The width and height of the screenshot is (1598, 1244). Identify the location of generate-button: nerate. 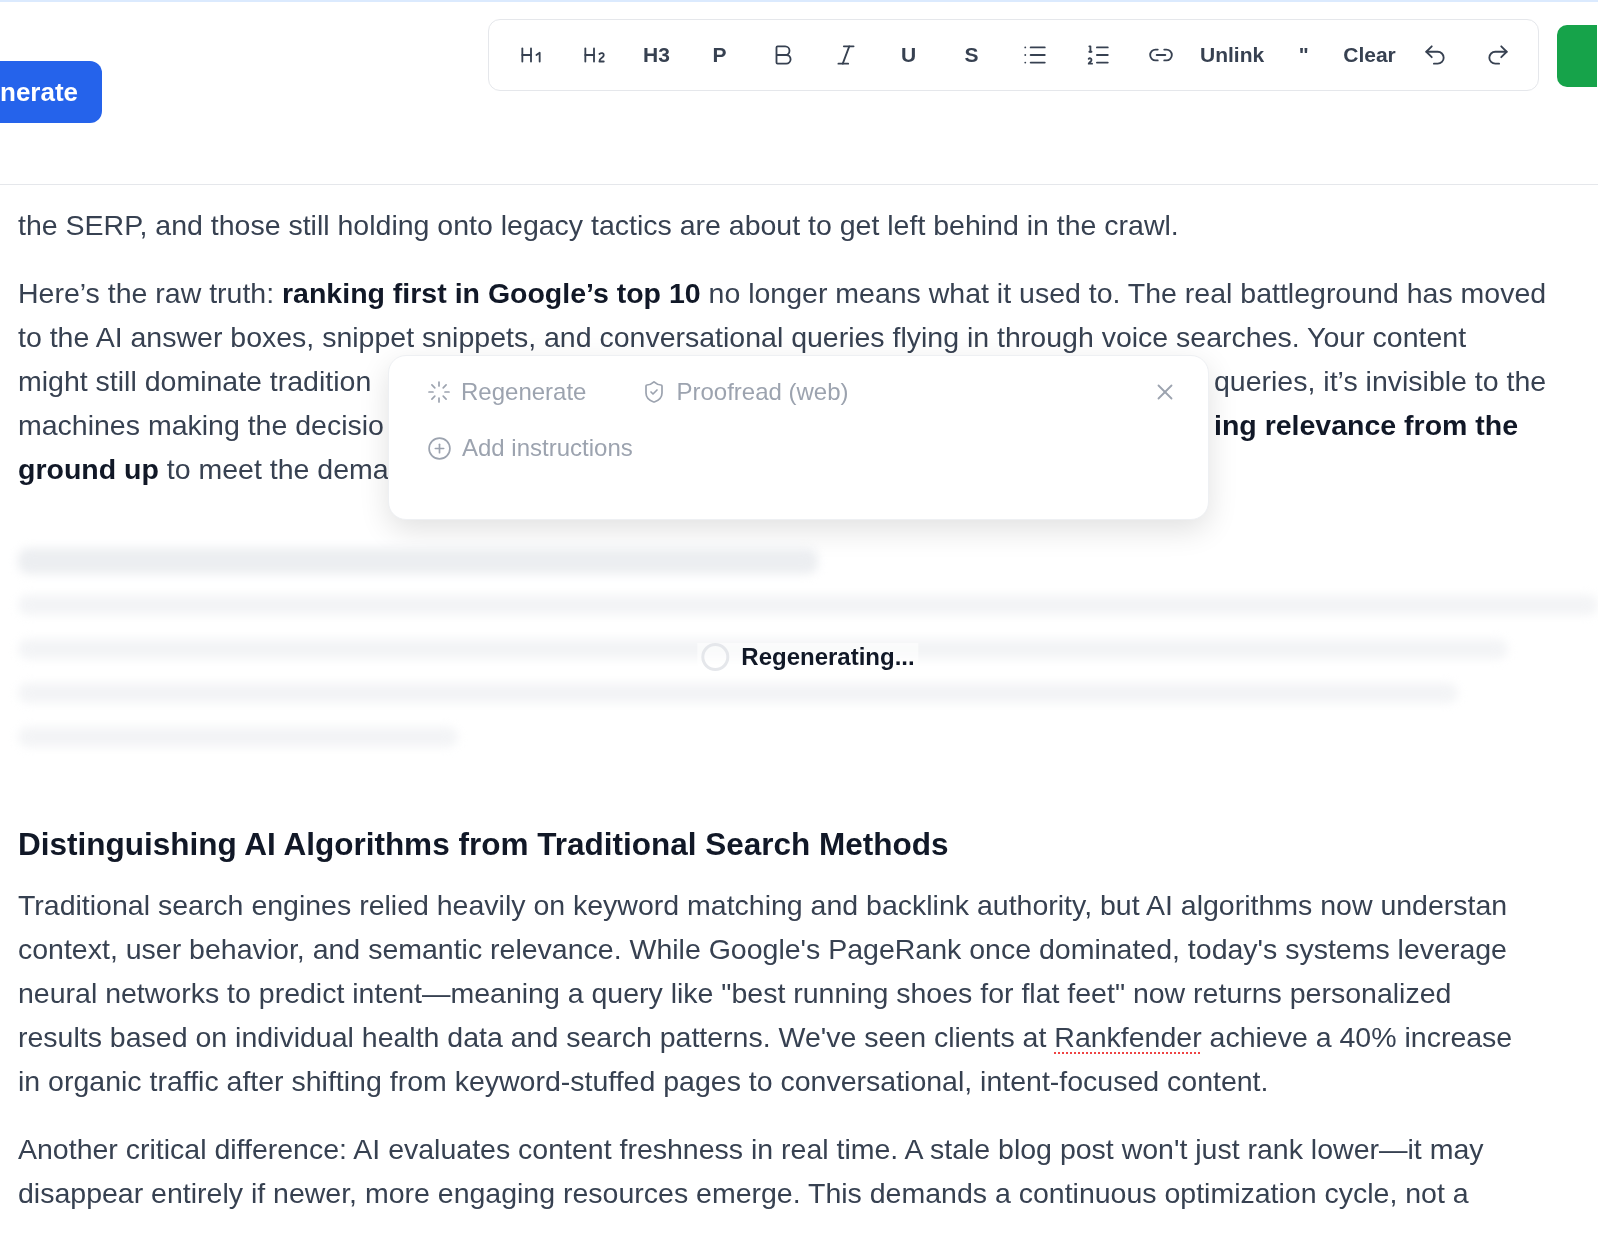
(51, 92).